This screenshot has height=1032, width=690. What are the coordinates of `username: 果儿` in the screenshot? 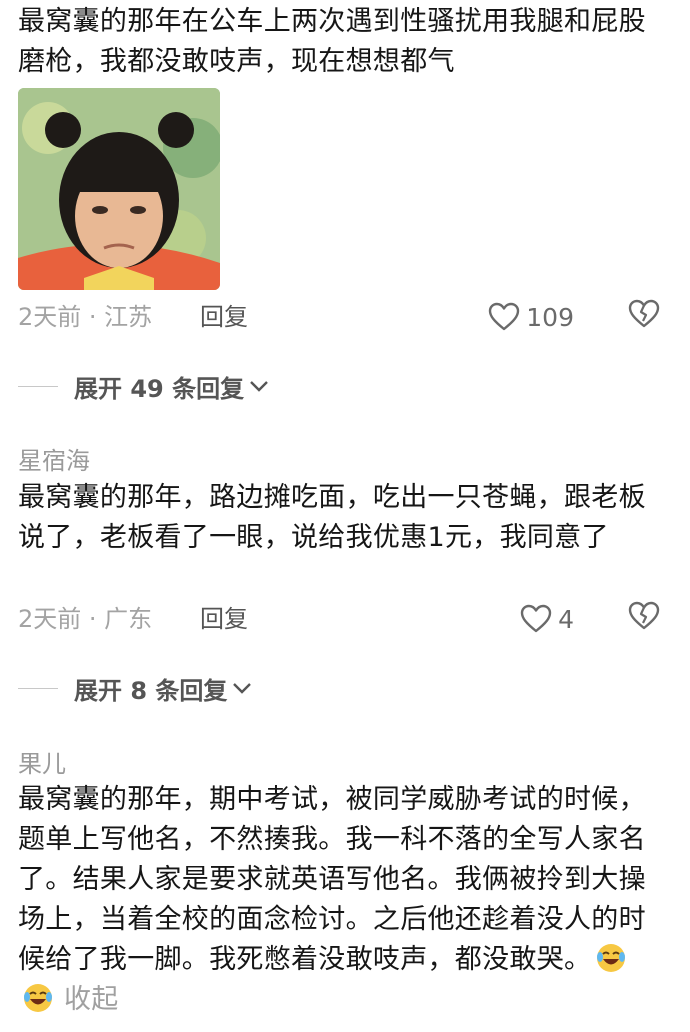 It's located at (42, 761).